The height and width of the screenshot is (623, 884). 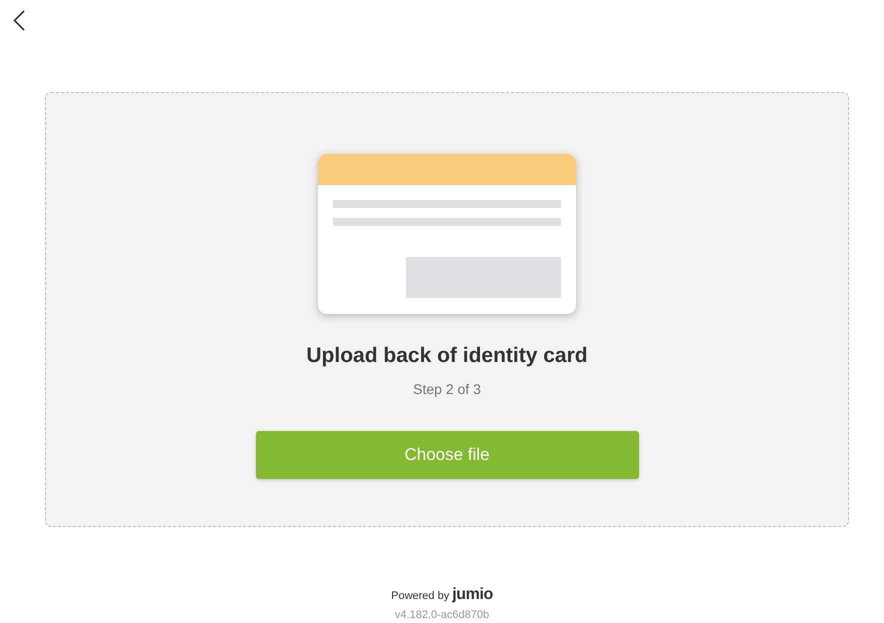 I want to click on choose-file-button: Choose file, so click(x=447, y=454).